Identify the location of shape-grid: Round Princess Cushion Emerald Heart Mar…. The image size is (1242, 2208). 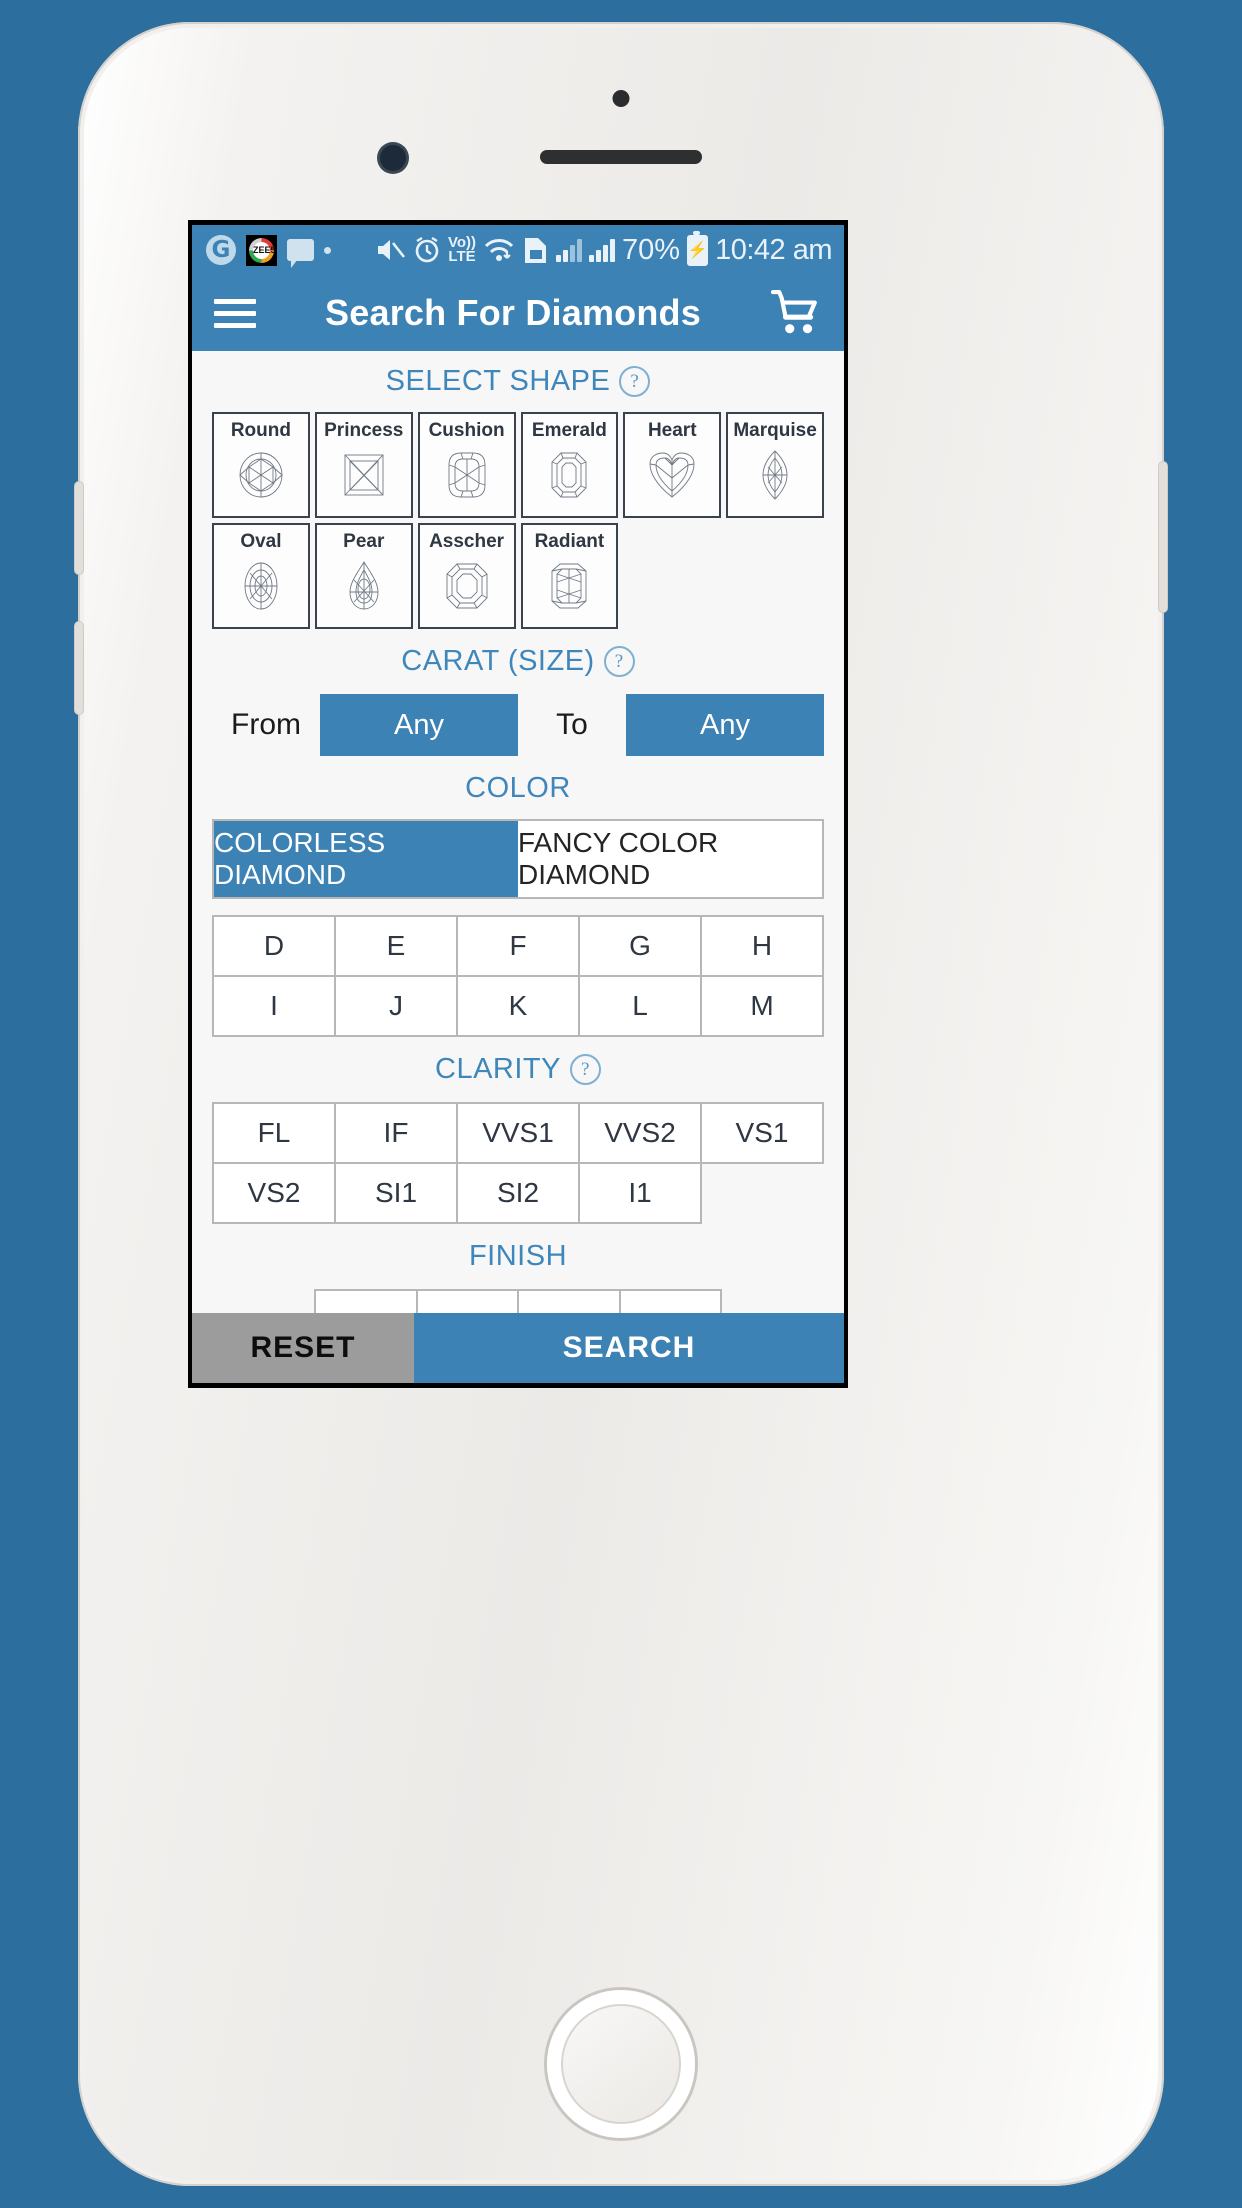
(518, 520).